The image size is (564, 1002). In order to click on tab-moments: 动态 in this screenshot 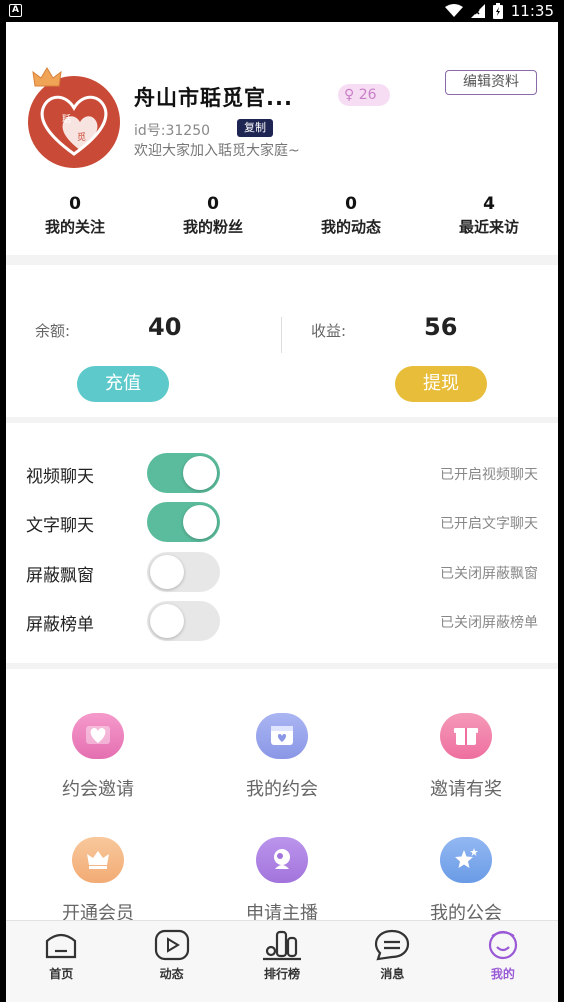, I will do `click(171, 961)`.